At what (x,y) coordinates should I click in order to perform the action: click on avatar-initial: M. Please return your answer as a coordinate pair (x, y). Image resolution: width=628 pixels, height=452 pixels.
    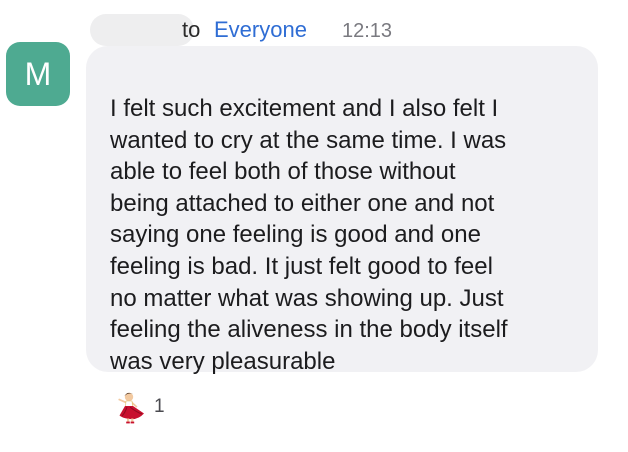
    Looking at the image, I should click on (38, 73).